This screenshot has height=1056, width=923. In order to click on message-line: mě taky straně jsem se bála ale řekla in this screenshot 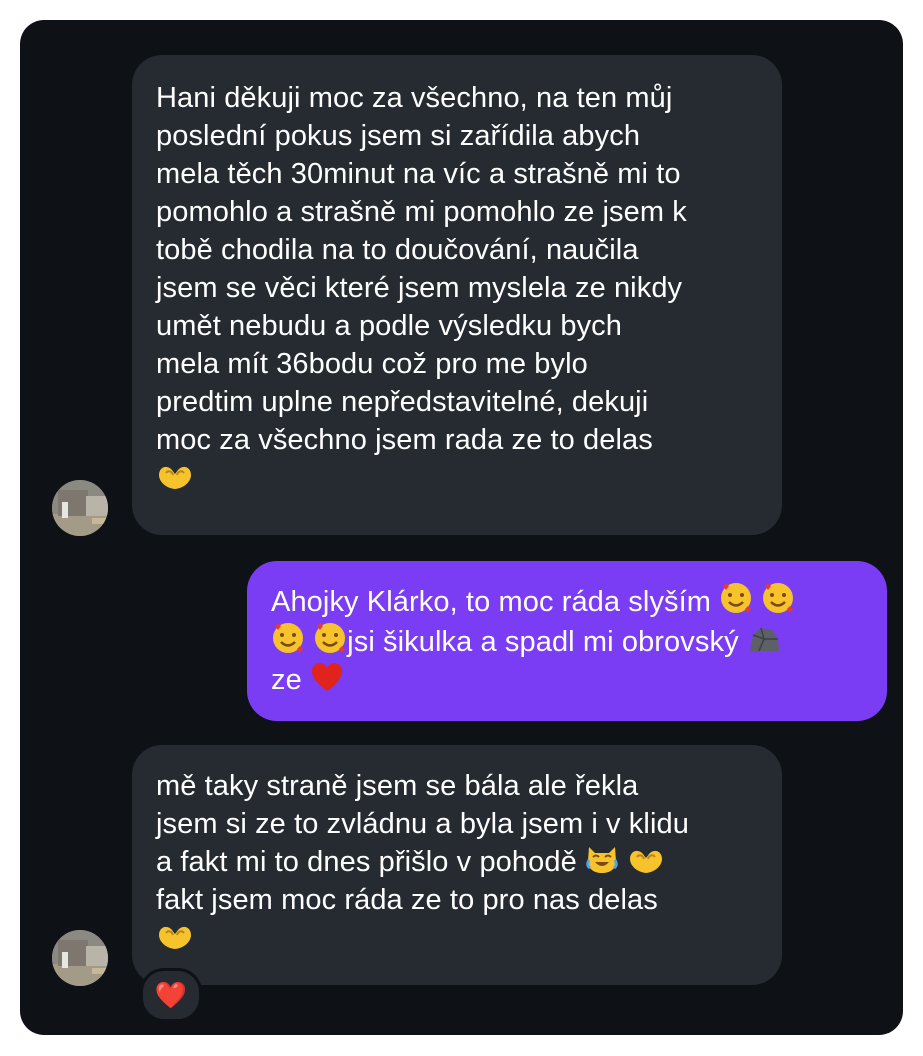, I will do `click(397, 786)`.